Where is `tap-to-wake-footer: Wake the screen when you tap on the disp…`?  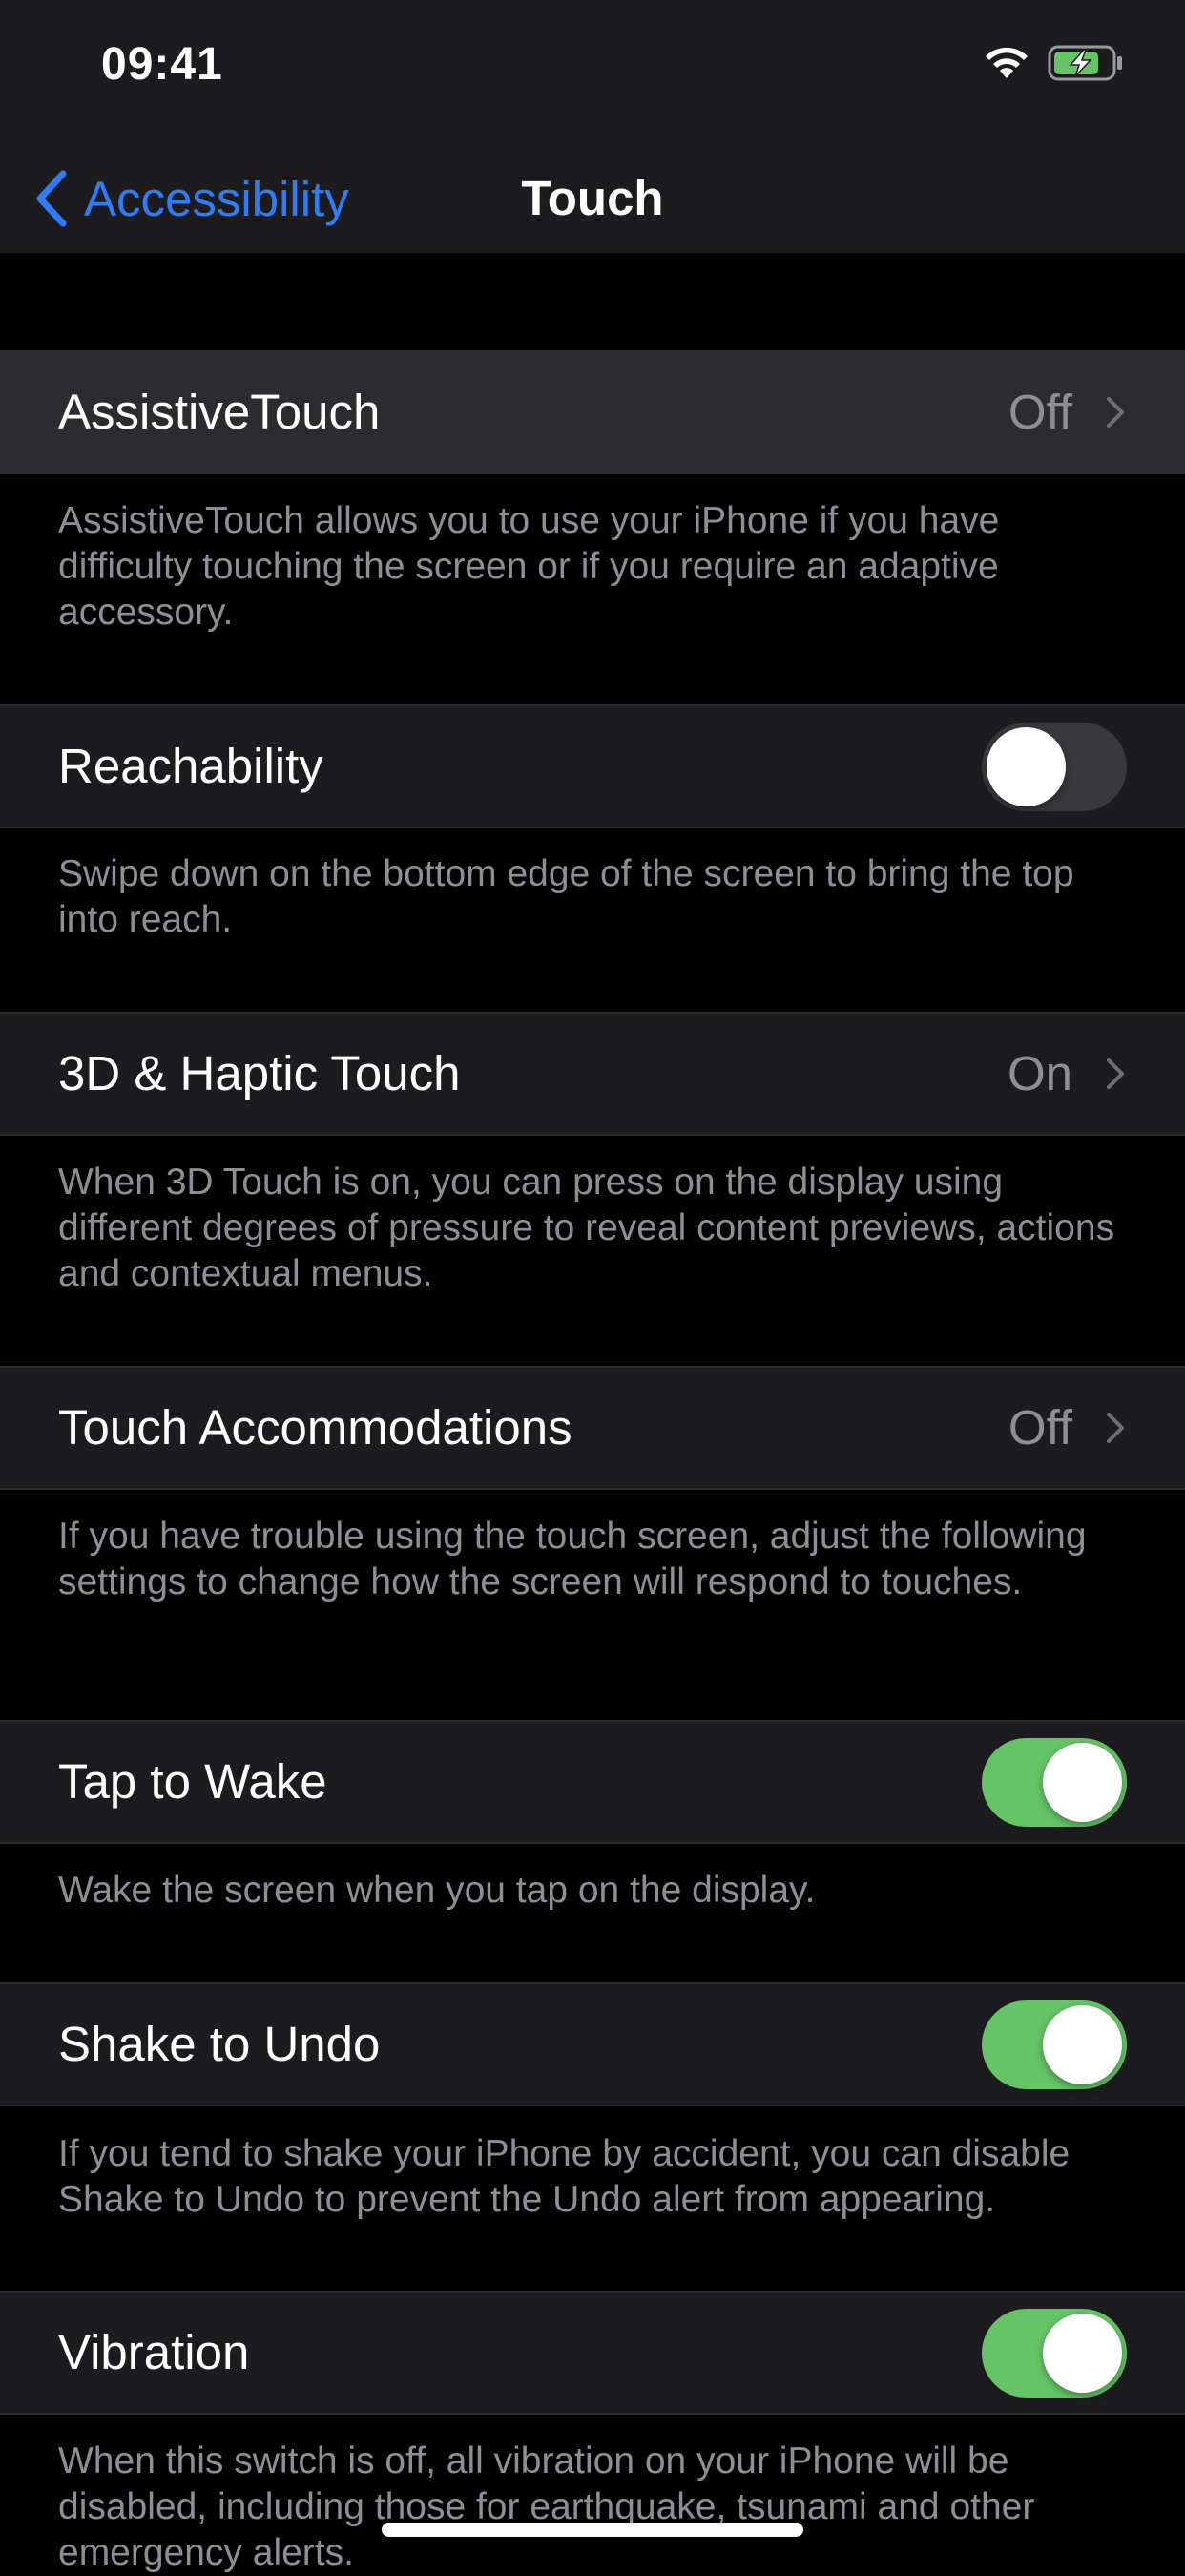 tap-to-wake-footer: Wake the screen when you tap on the disp… is located at coordinates (437, 1890).